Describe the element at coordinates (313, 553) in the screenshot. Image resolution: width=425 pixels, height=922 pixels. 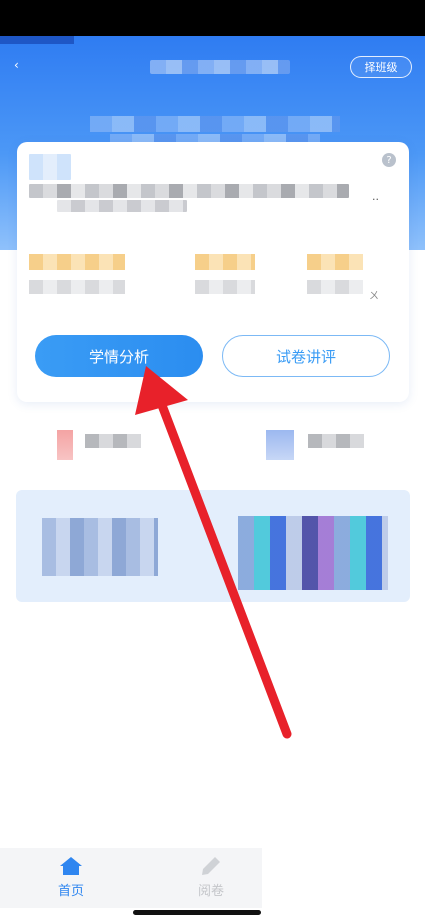
I see `banner-illustration` at that location.